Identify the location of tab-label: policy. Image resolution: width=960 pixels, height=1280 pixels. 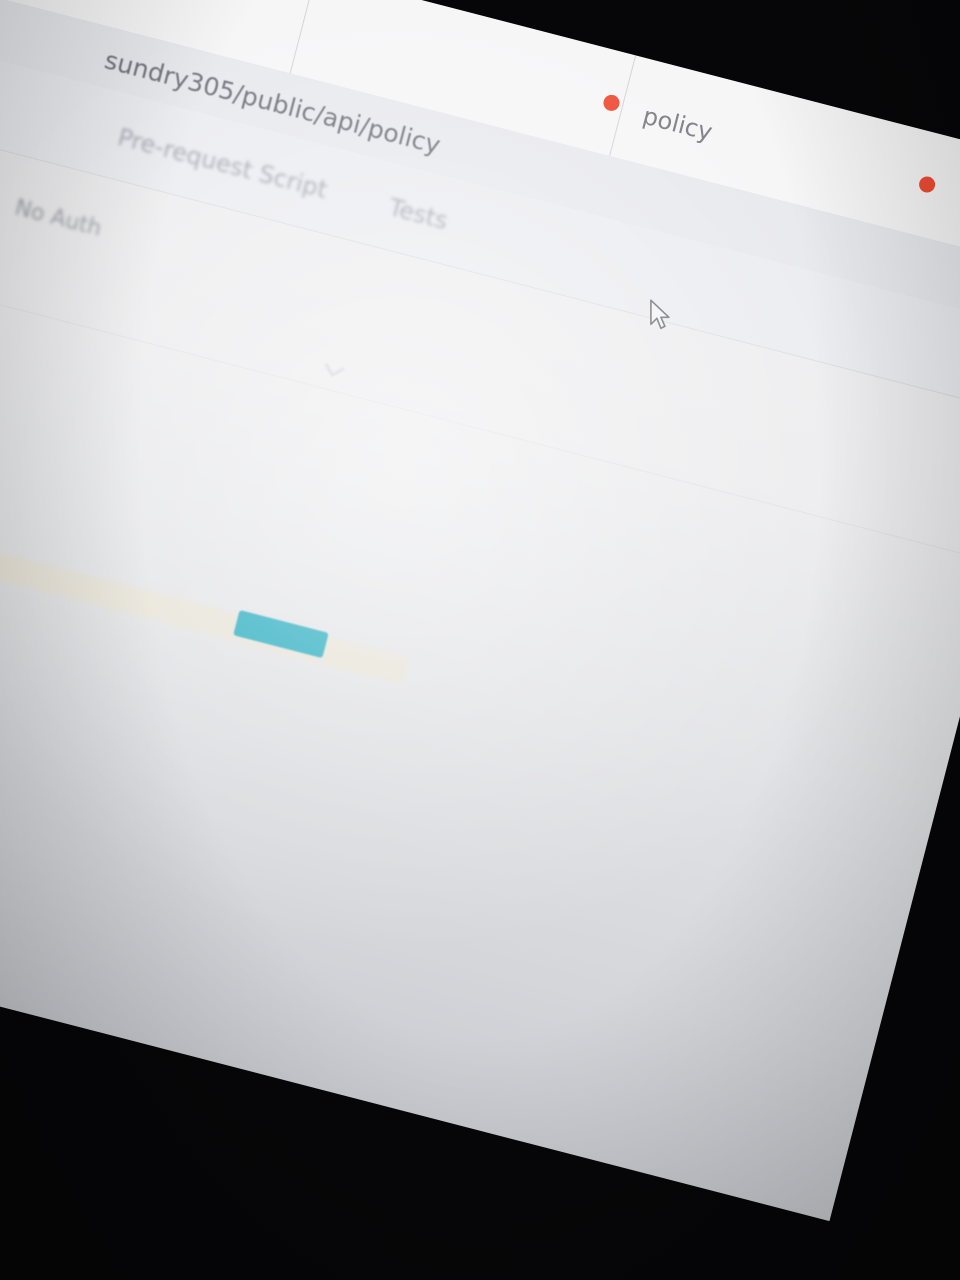
(677, 124).